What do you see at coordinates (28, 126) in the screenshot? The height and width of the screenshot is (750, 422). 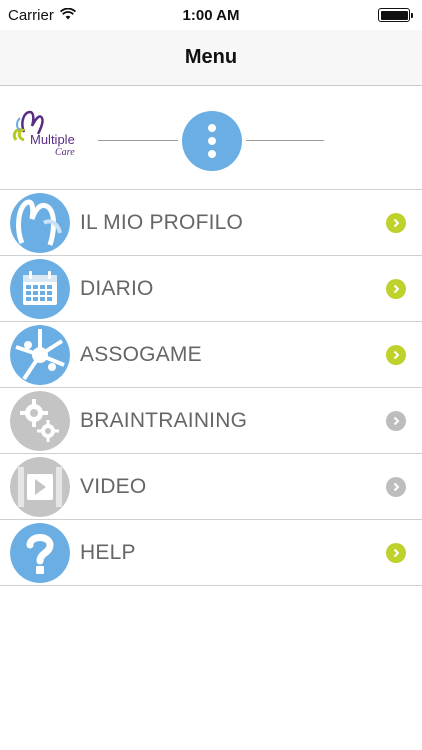 I see `logo-mark` at bounding box center [28, 126].